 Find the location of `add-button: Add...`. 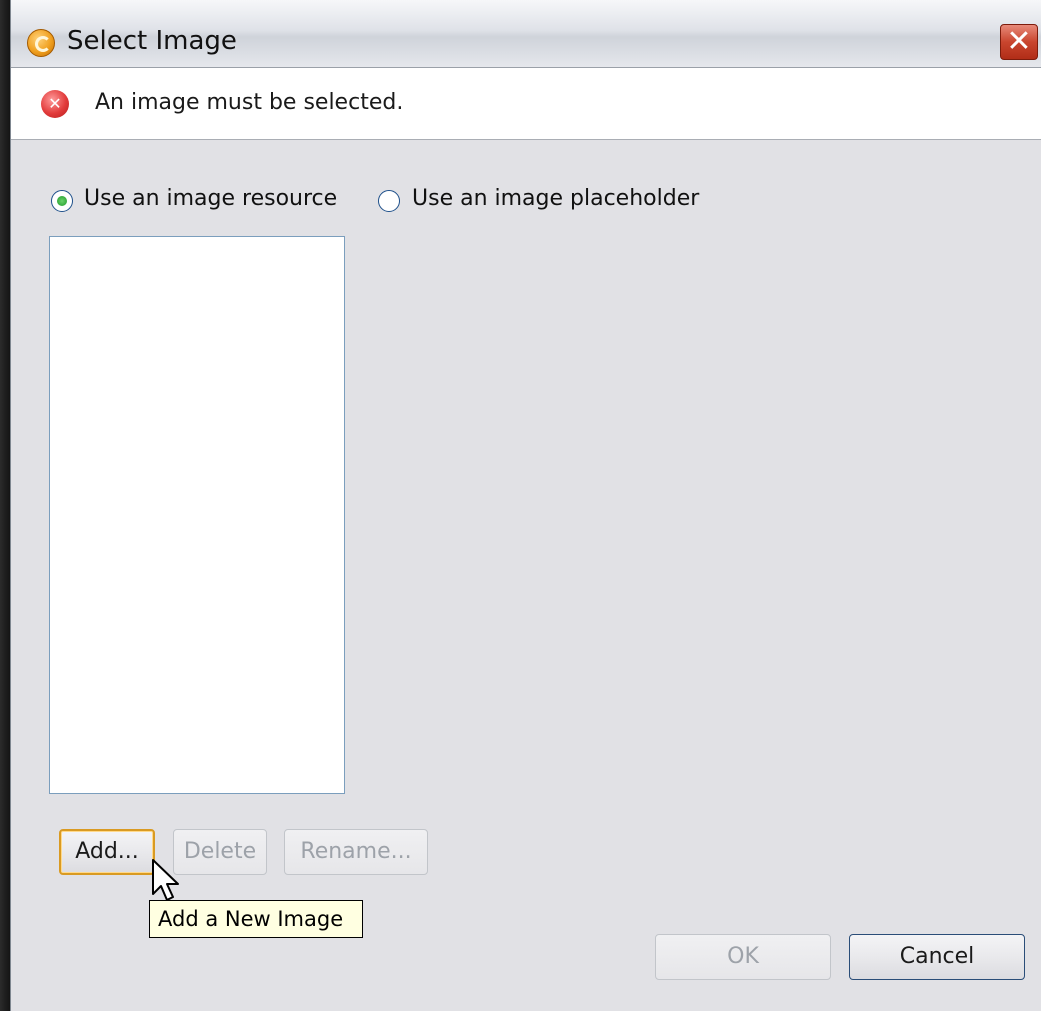

add-button: Add... is located at coordinates (107, 852).